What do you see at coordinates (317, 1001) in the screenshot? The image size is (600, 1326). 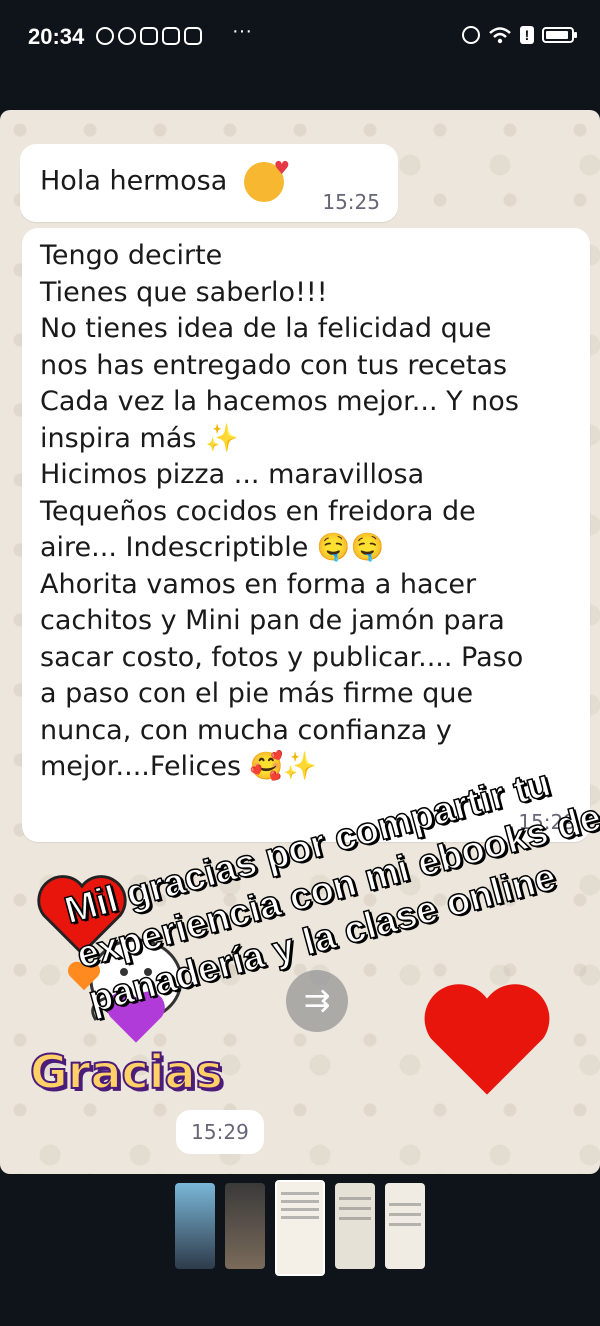 I see `forward-button: ⇉` at bounding box center [317, 1001].